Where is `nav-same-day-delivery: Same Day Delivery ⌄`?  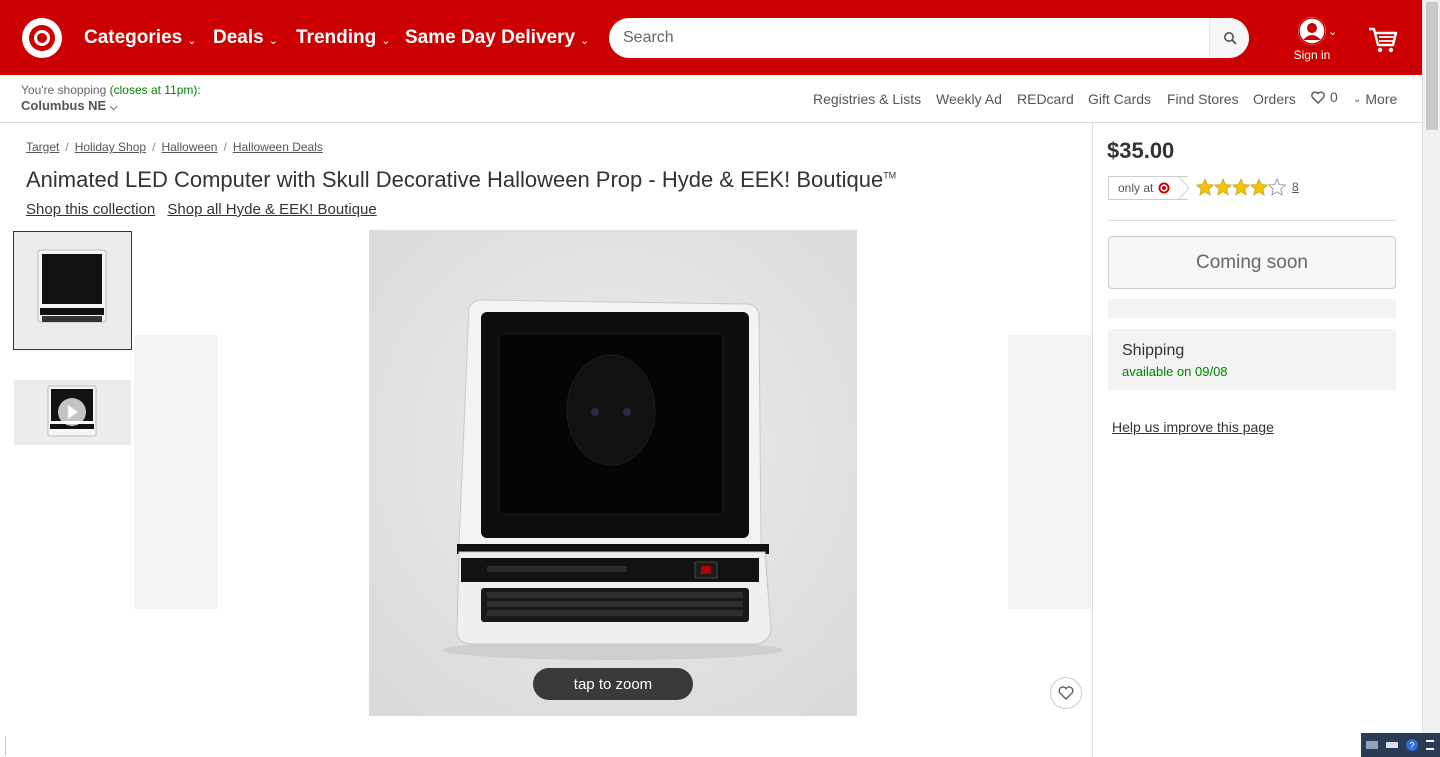
nav-same-day-delivery: Same Day Delivery ⌄ is located at coordinates (497, 38).